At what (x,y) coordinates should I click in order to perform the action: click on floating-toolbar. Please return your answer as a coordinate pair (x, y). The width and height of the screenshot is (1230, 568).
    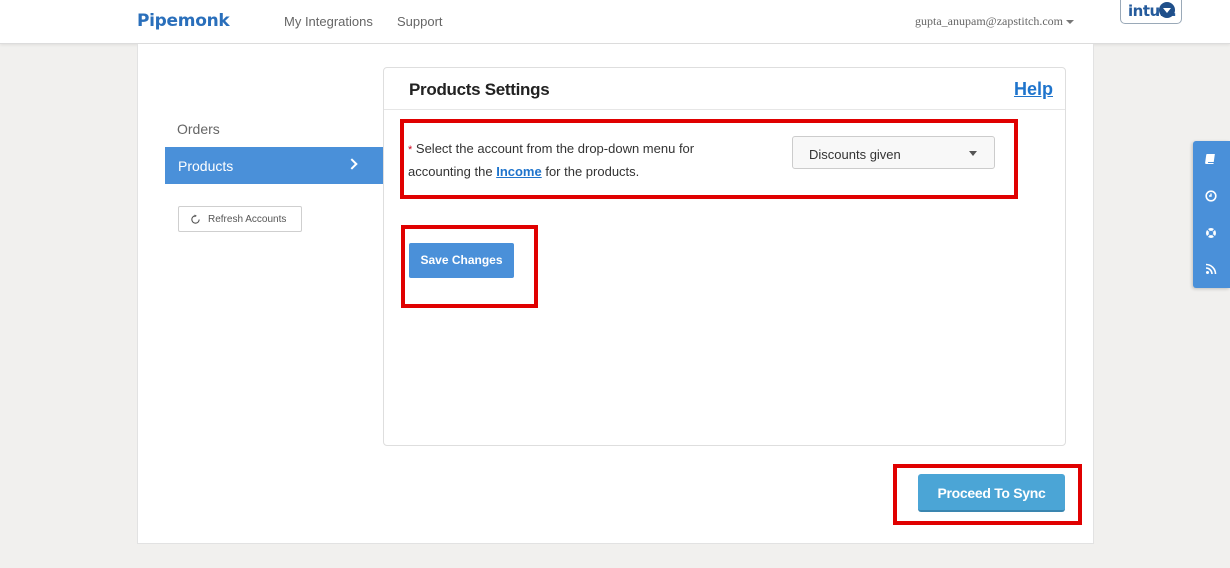
    Looking at the image, I should click on (1211, 214).